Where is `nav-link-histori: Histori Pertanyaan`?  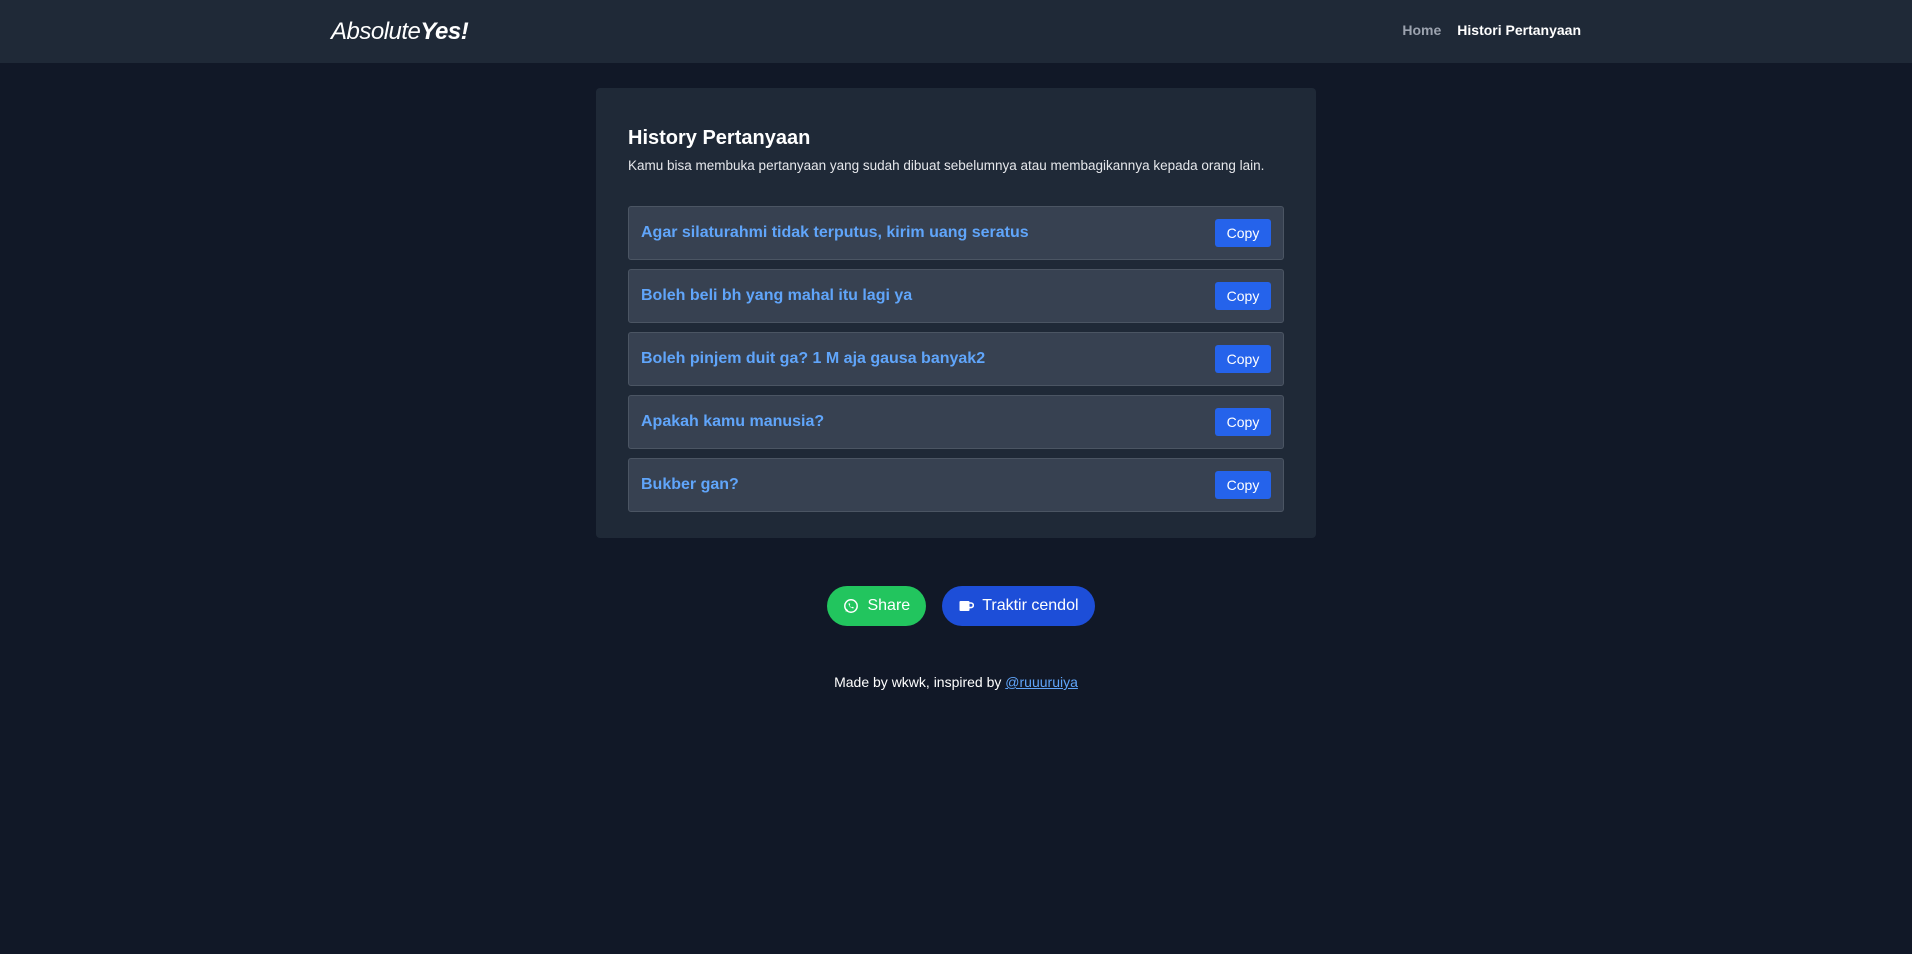
nav-link-histori: Histori Pertanyaan is located at coordinates (1519, 30).